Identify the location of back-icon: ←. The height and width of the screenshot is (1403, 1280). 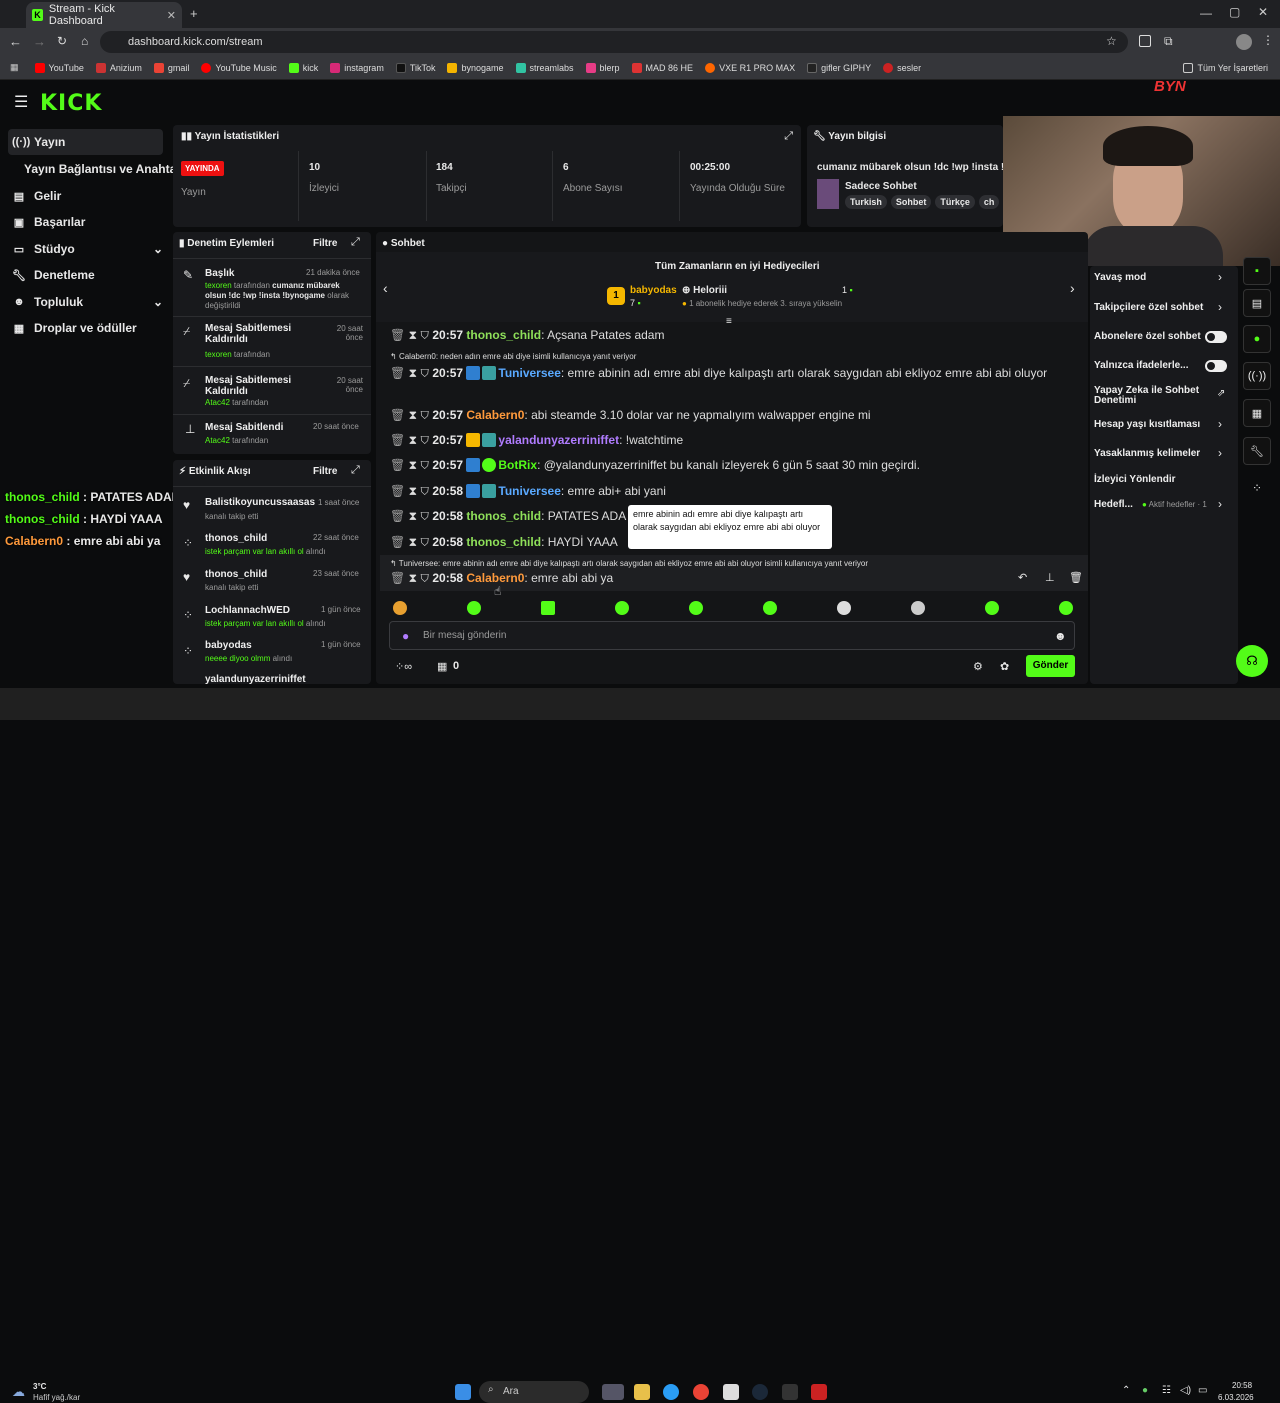
(15, 41).